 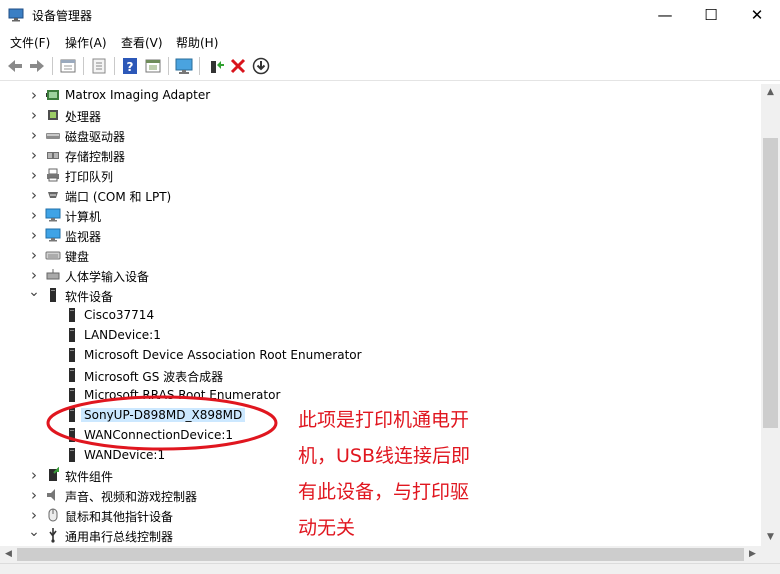 I want to click on tree-node-label: 存储控制器, so click(x=95, y=157).